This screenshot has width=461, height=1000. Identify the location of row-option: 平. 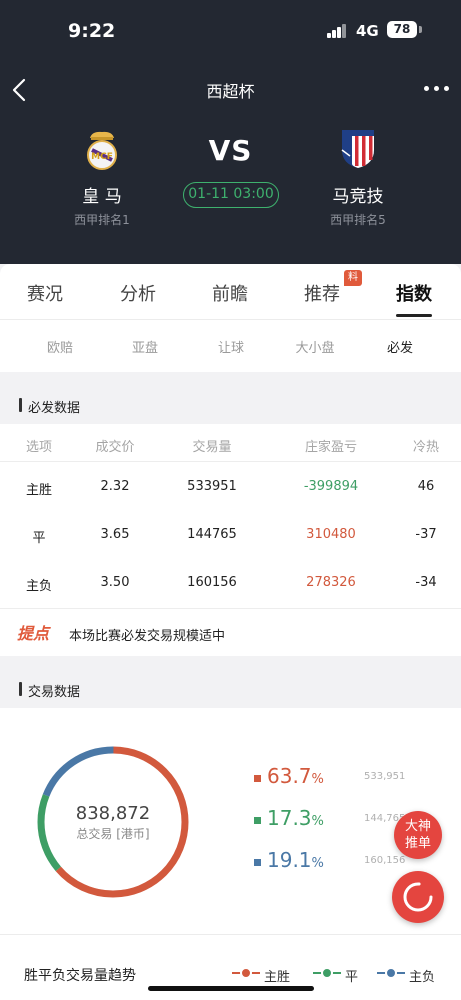
(39, 538).